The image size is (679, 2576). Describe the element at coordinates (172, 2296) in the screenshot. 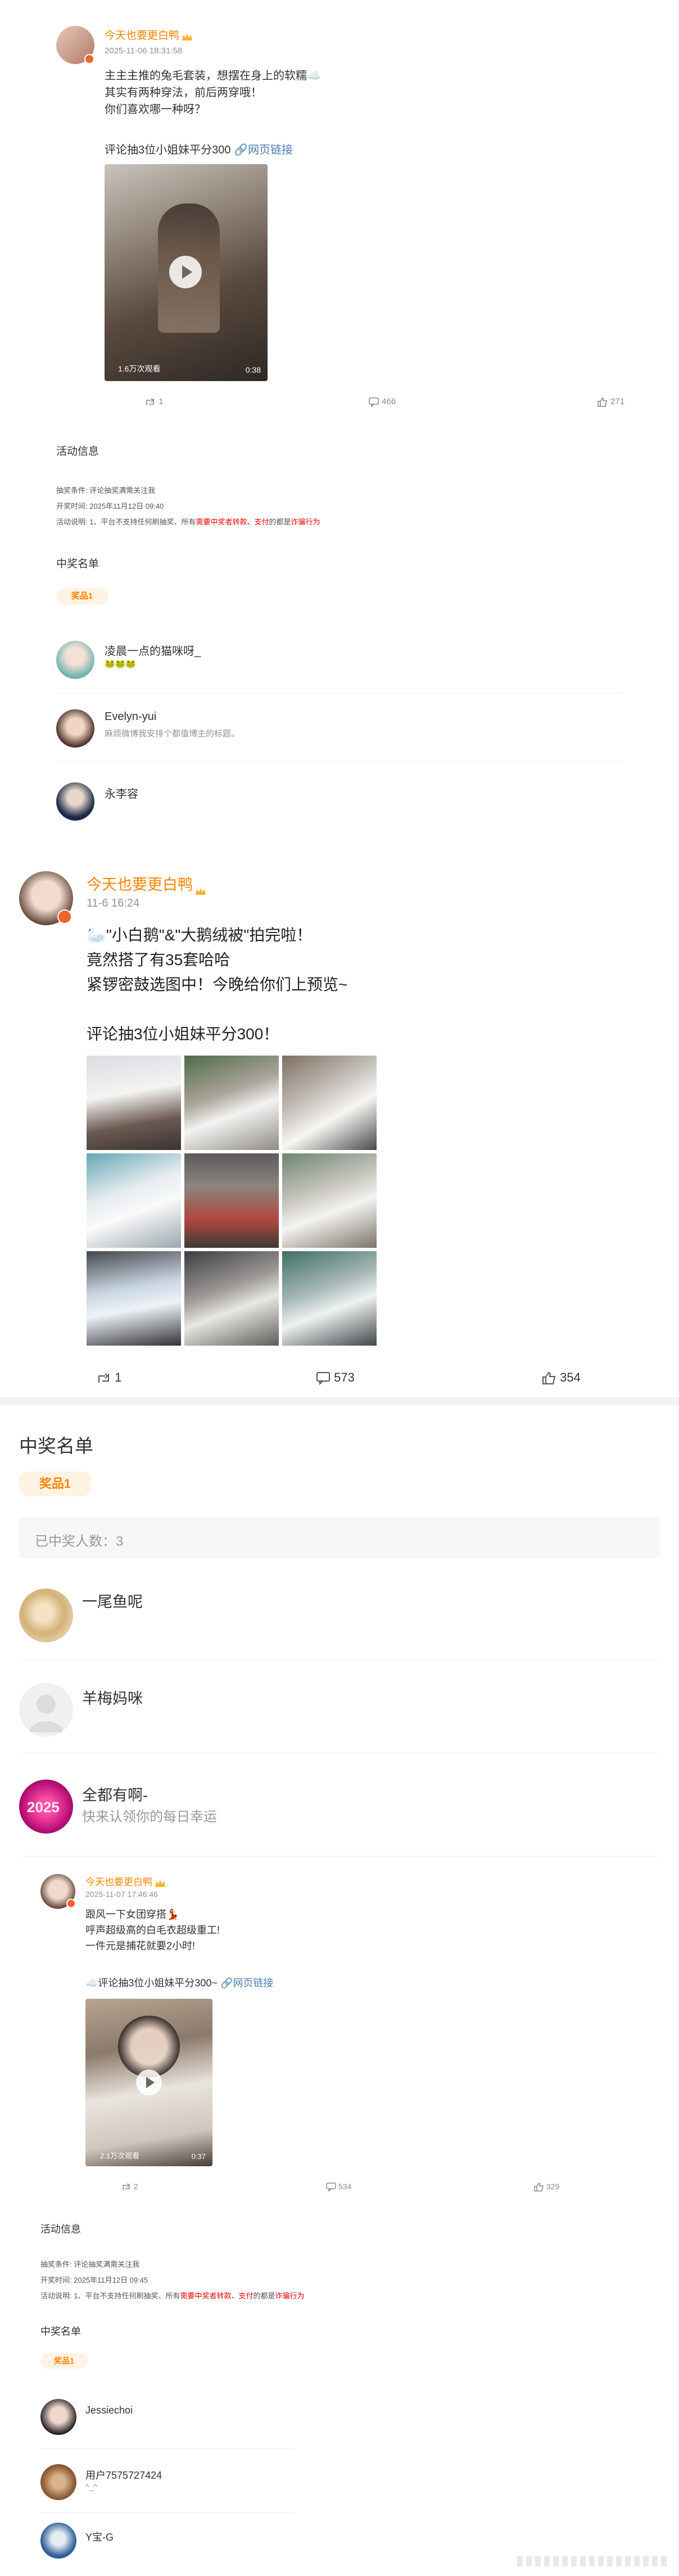

I see `post3-activity-desc: 活动说明: 1、平台不支持任何刷抽奖、所有需要中奖者转款、支付的都是诈骗行为` at that location.